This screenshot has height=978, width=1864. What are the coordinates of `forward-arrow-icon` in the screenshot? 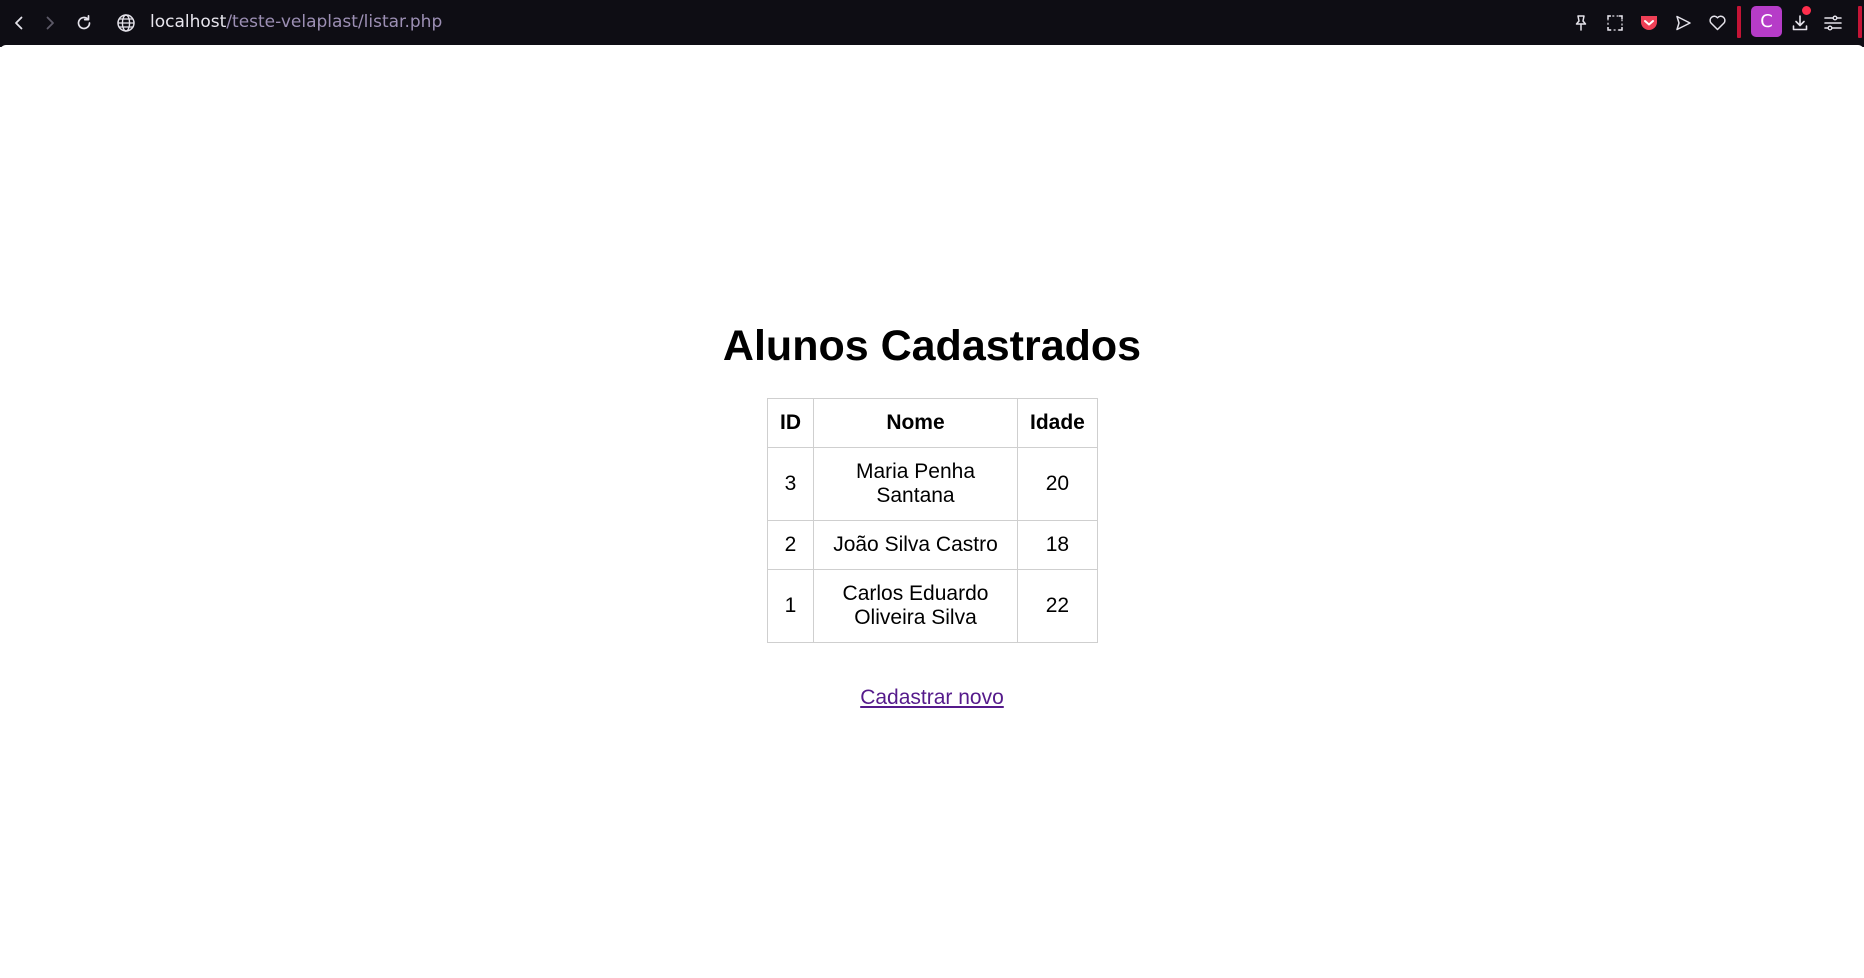 It's located at (50, 23).